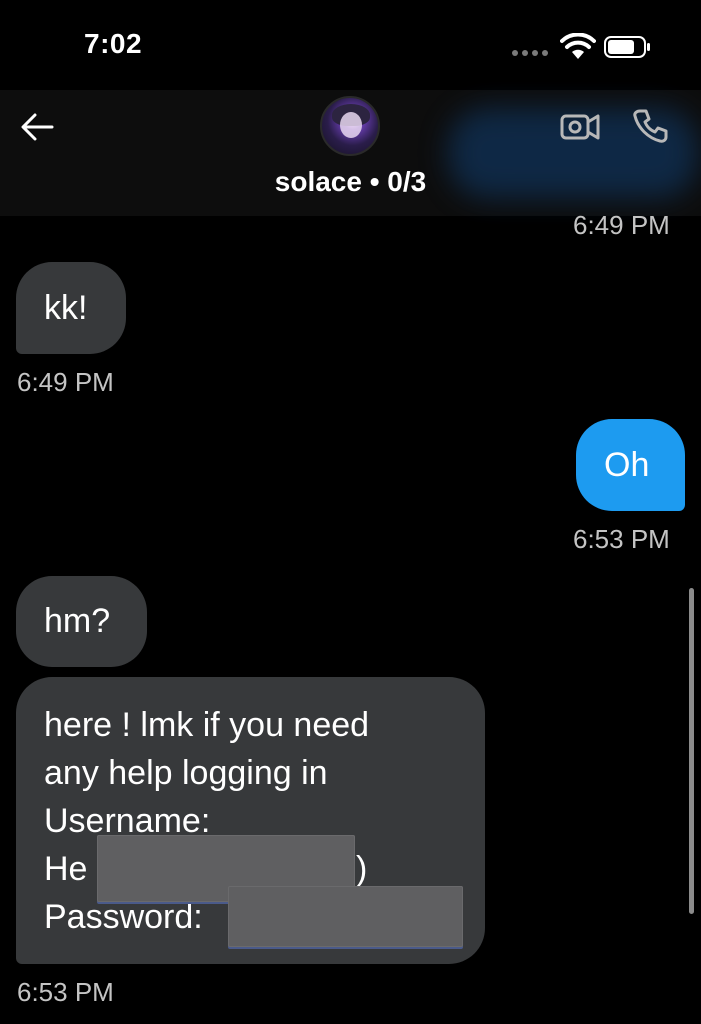 The image size is (701, 1024). I want to click on message-text: kk!, so click(66, 308).